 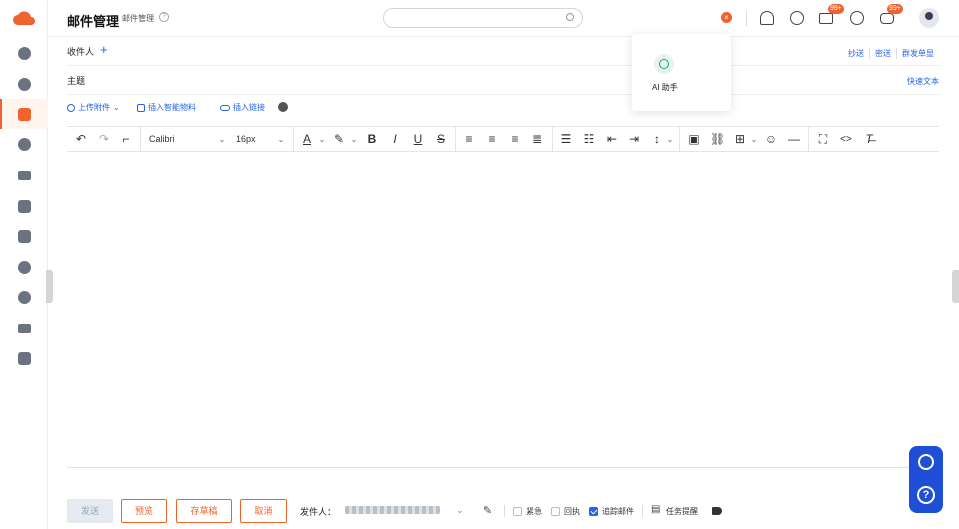 I want to click on subject-row: 主题 快速文本, so click(x=503, y=80).